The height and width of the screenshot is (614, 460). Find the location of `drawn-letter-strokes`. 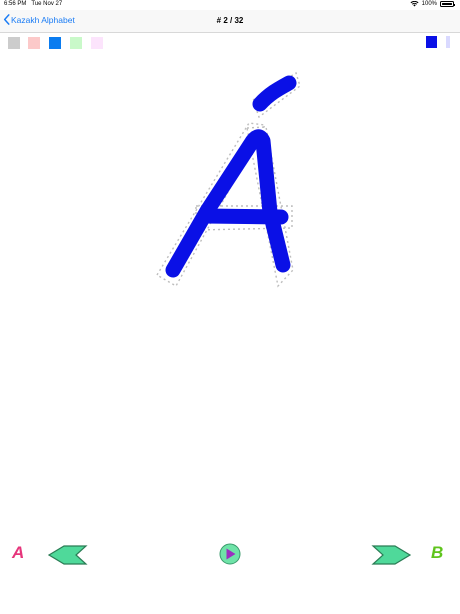

drawn-letter-strokes is located at coordinates (231, 176).